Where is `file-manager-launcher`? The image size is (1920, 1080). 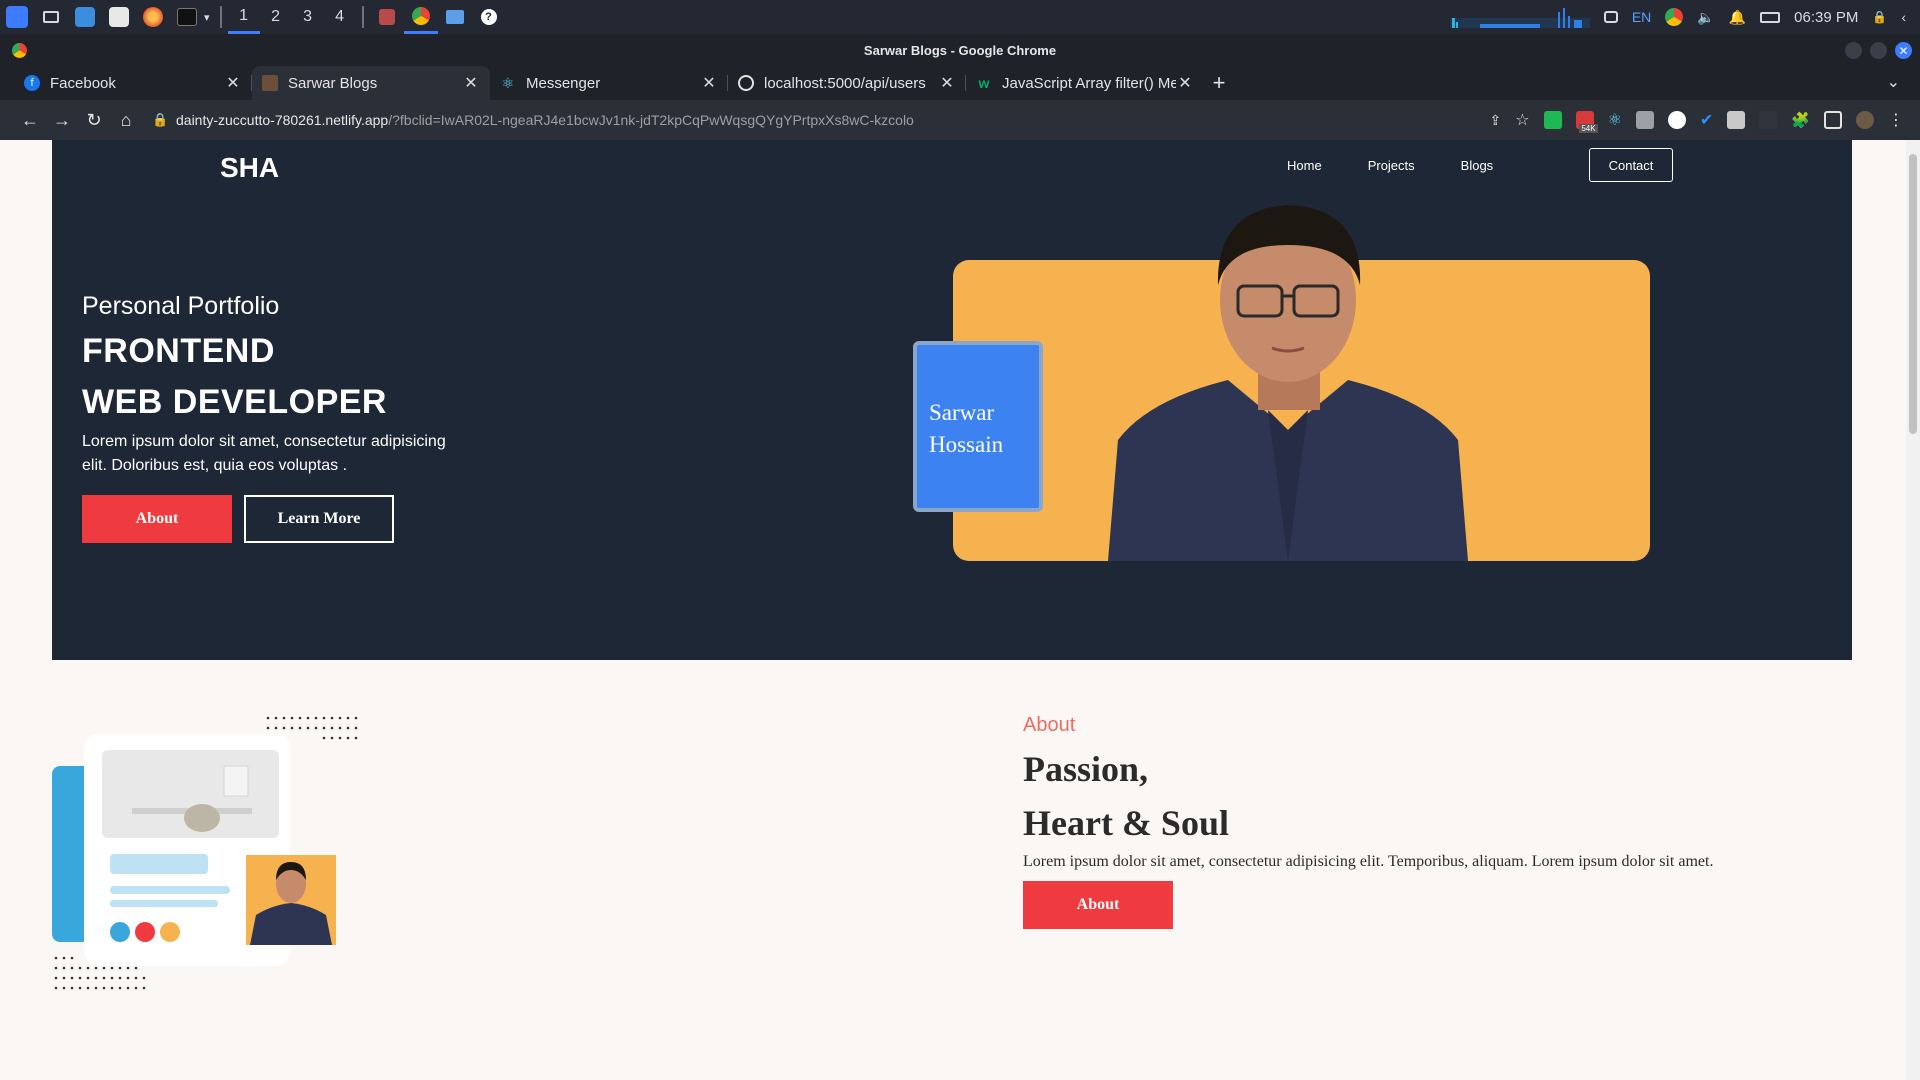 file-manager-launcher is located at coordinates (85, 17).